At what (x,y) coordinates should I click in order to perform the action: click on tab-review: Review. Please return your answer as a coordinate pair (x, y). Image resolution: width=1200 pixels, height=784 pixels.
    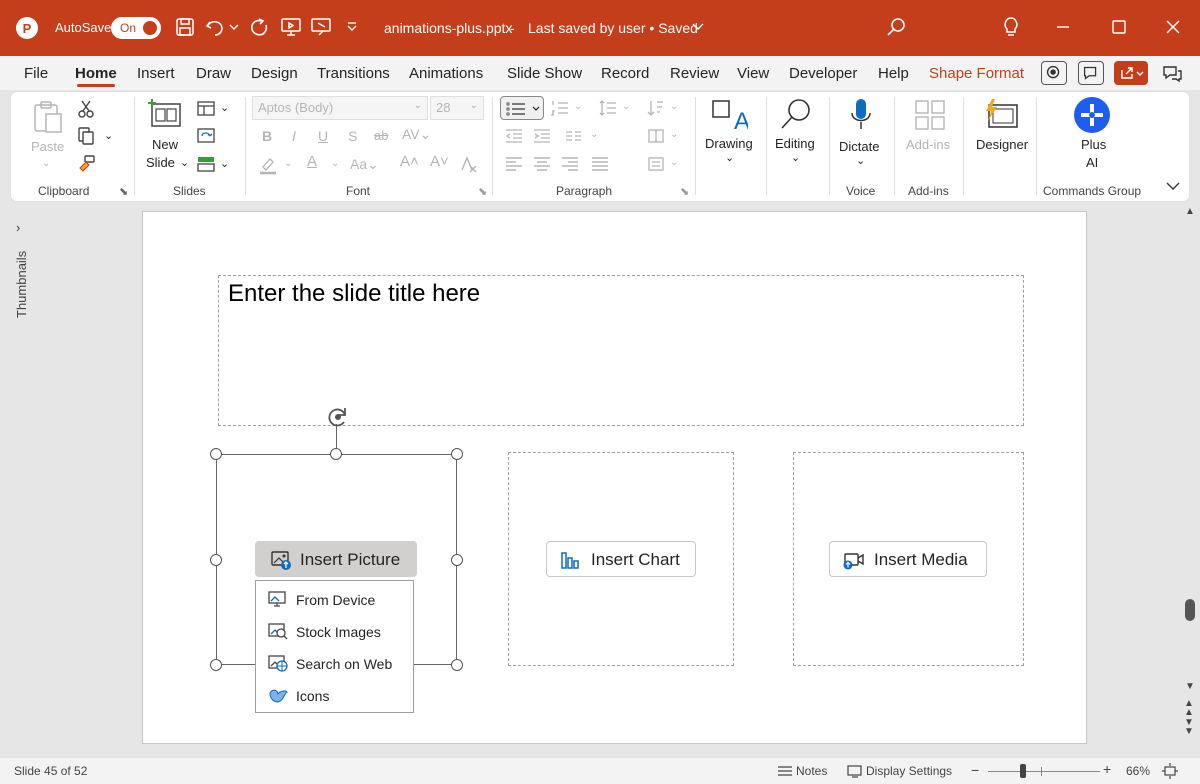
    Looking at the image, I should click on (694, 73).